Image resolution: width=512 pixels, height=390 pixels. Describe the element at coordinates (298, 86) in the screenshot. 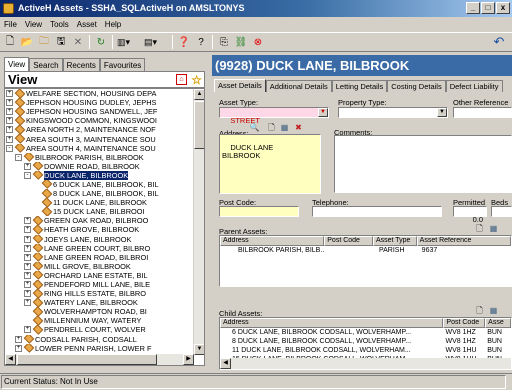

I see `tab-additional-details: Additional Details` at that location.